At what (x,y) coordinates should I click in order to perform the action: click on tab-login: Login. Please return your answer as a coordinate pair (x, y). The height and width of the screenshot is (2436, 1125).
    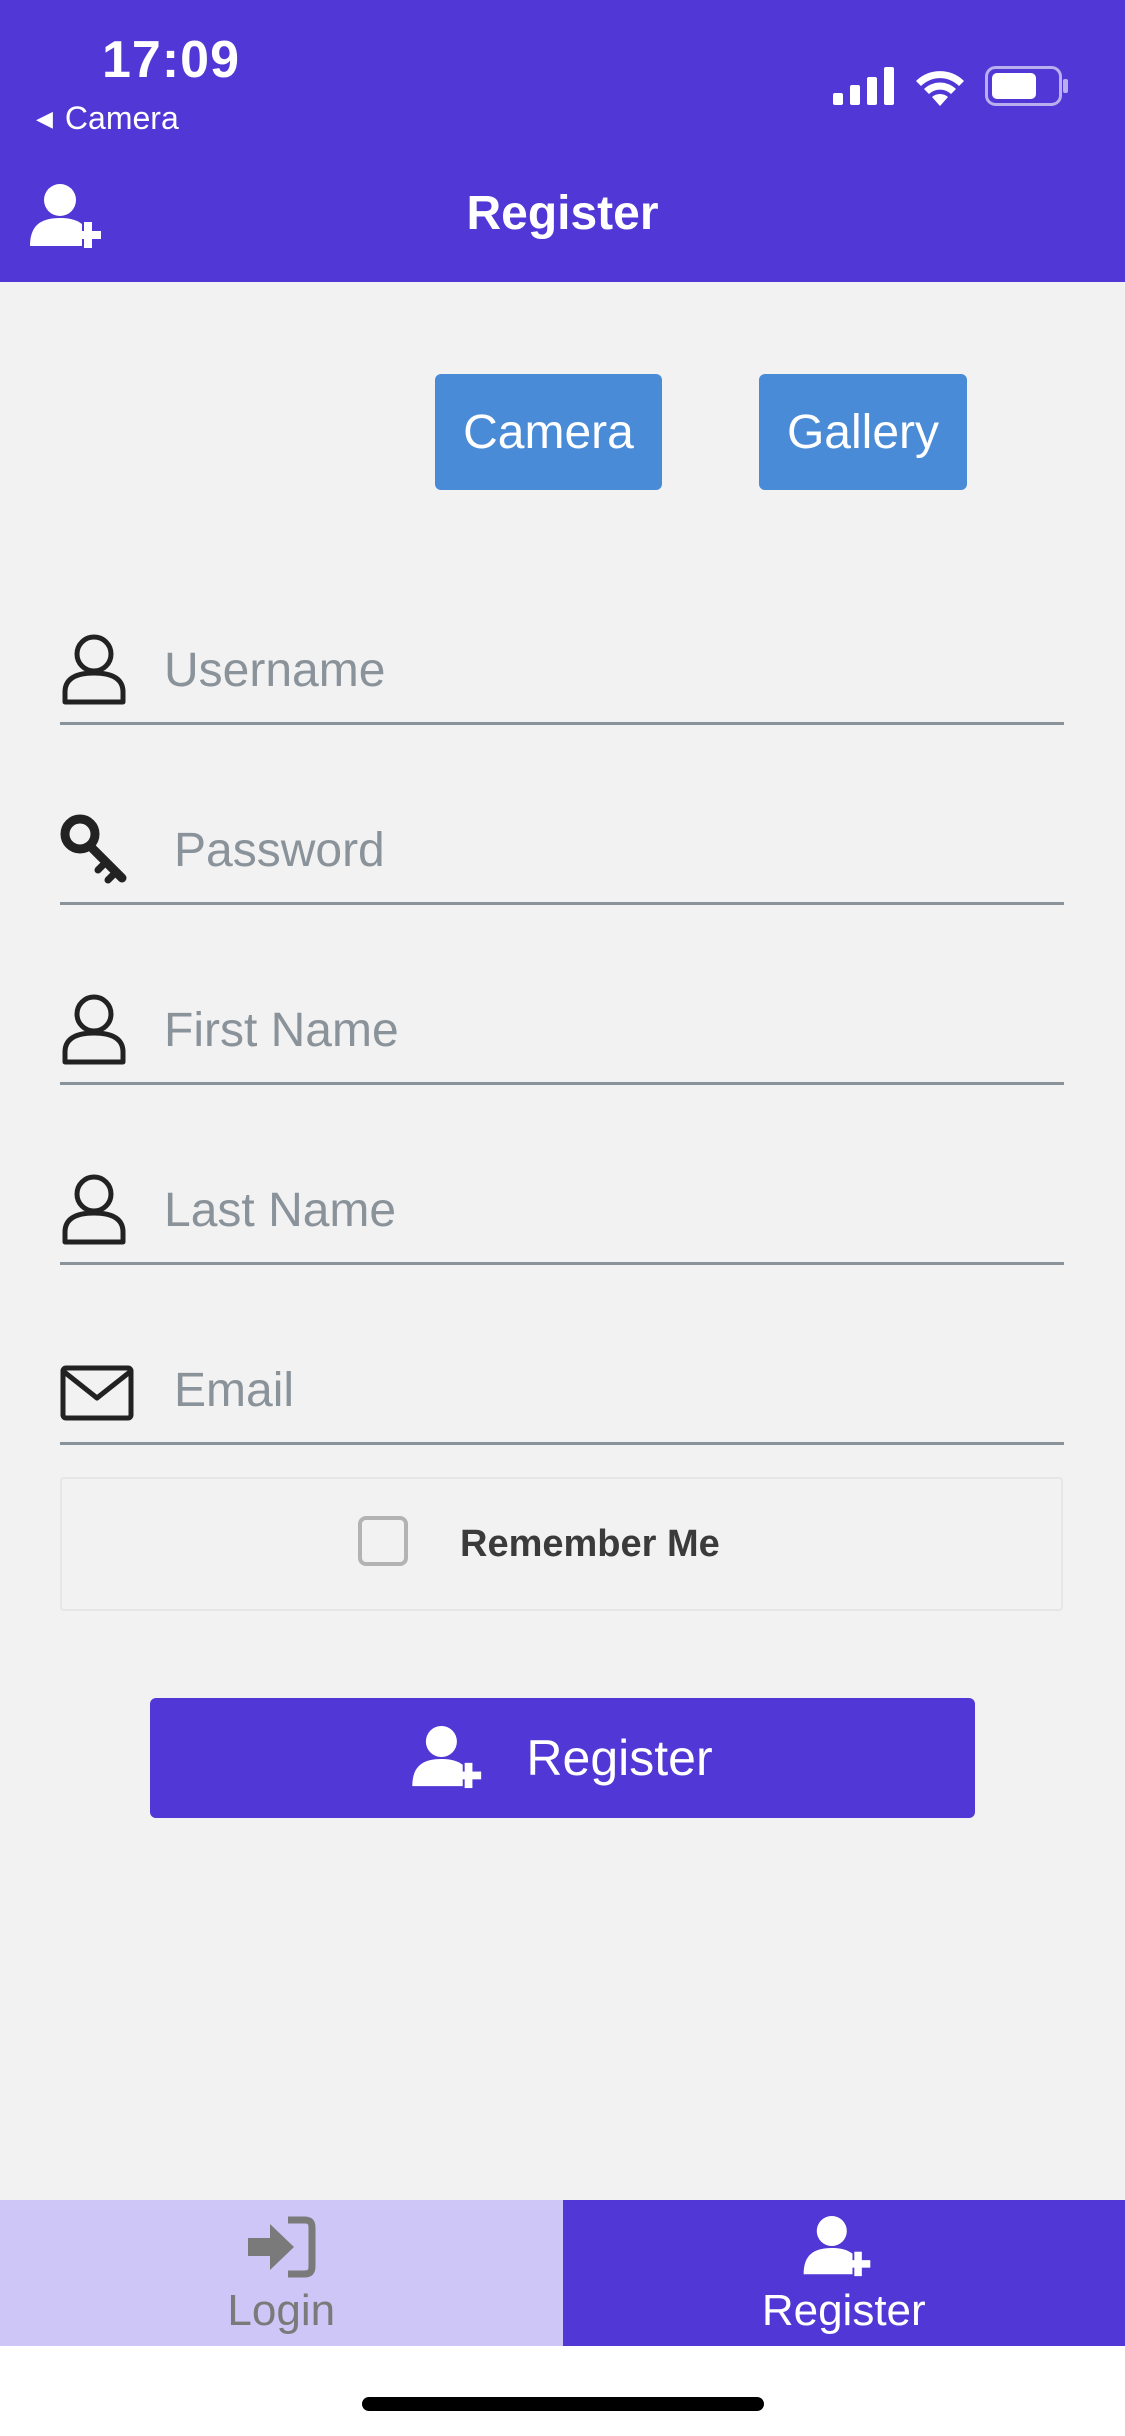
    Looking at the image, I should click on (281, 2273).